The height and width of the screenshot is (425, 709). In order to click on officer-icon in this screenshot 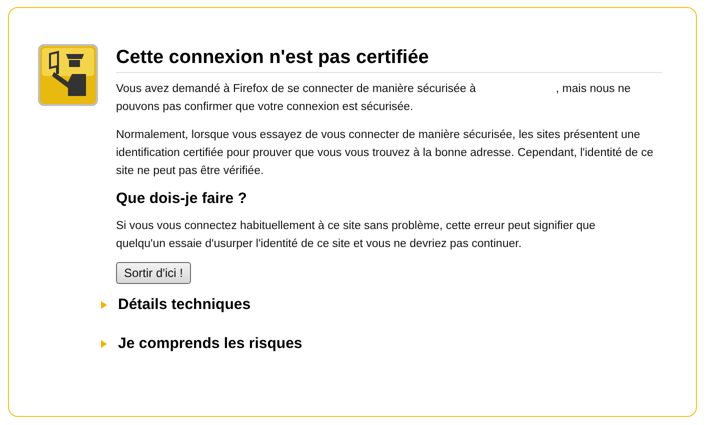, I will do `click(68, 75)`.